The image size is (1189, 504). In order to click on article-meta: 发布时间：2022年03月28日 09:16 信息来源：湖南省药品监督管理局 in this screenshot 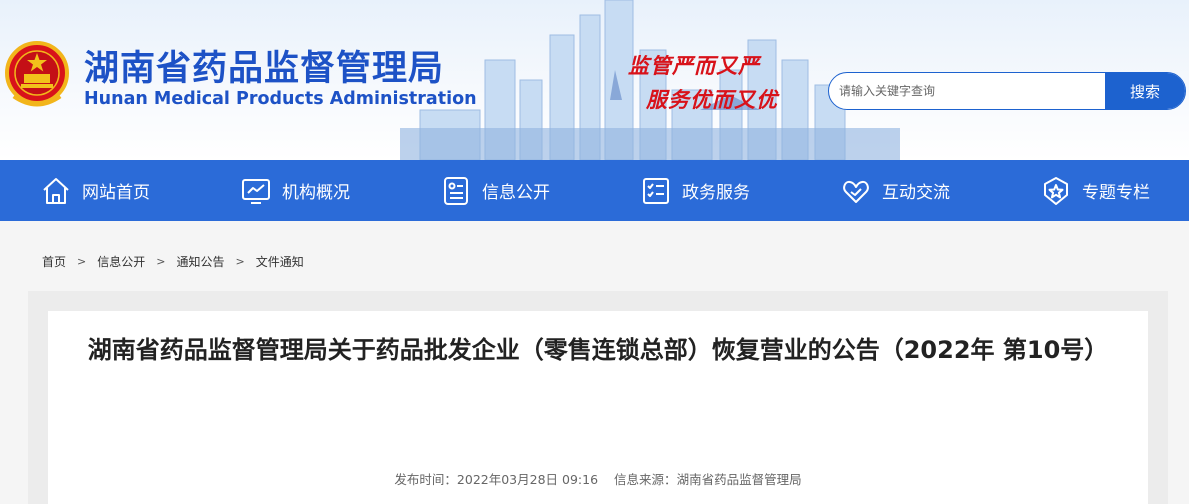, I will do `click(598, 478)`.